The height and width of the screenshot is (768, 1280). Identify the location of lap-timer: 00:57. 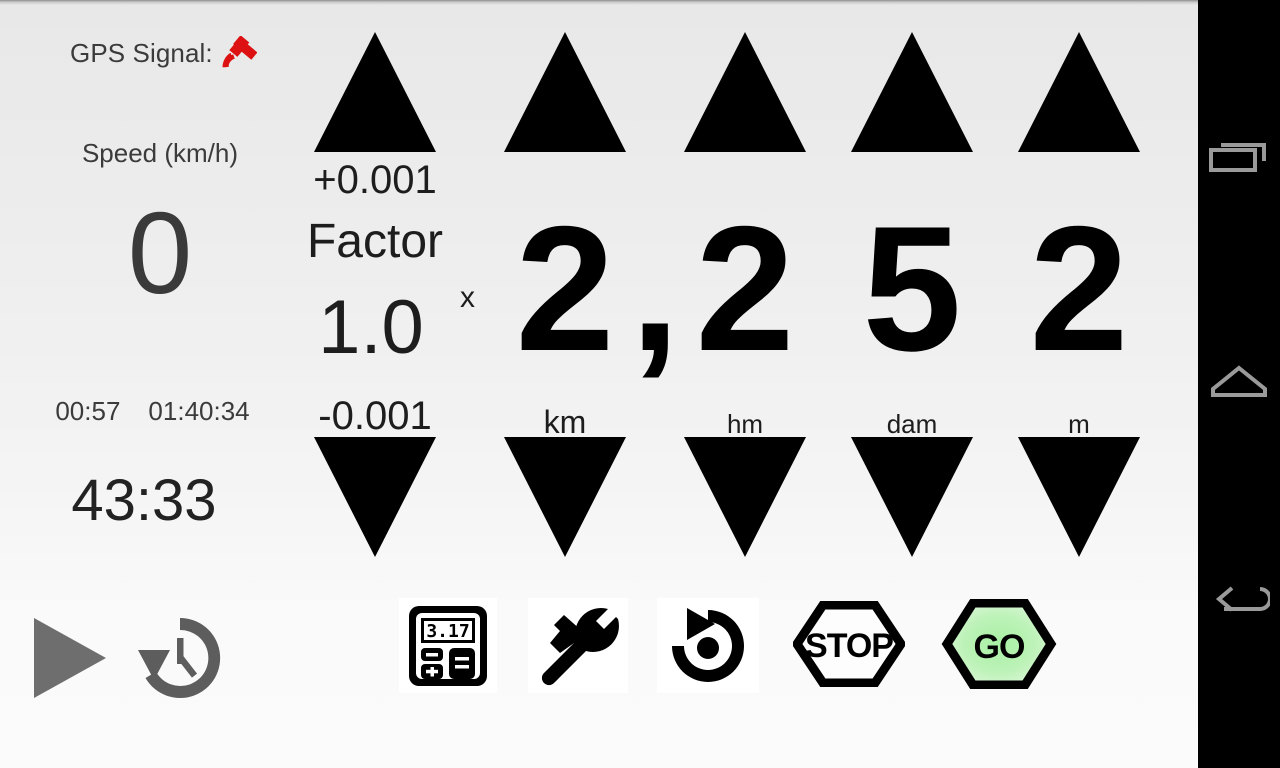
(88, 411).